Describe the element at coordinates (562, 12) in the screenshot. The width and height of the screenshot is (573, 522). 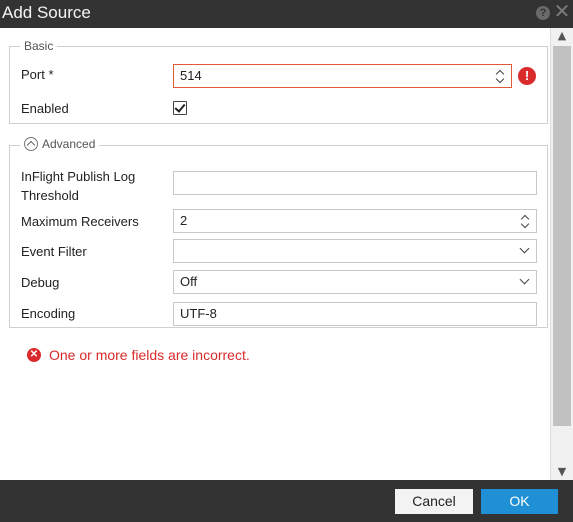
I see `close-icon: ✕` at that location.